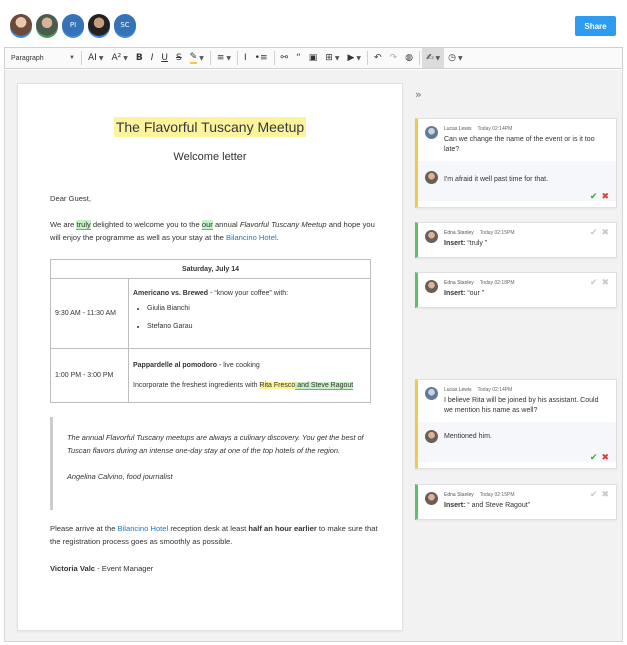 Image resolution: width=627 pixels, height=645 pixels. I want to click on comment-meta: Lucas Lewis Today 02:14PM, so click(526, 390).